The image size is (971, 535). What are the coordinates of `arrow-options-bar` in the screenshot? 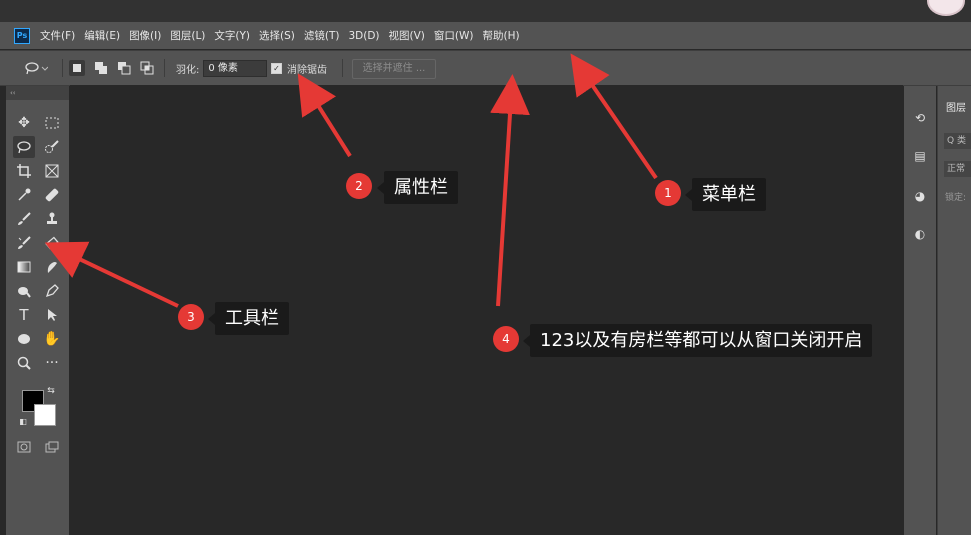 It's located at (324, 115).